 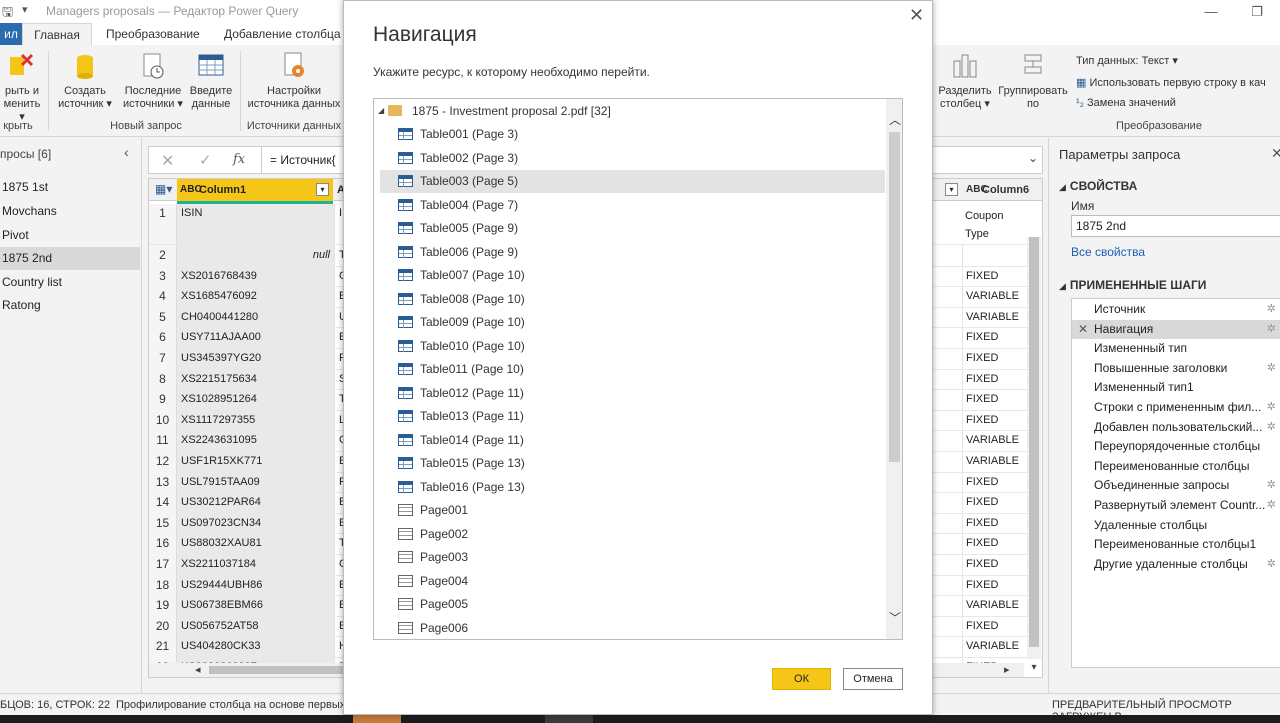 What do you see at coordinates (256, 255) in the screenshot?
I see `table-cell: null` at bounding box center [256, 255].